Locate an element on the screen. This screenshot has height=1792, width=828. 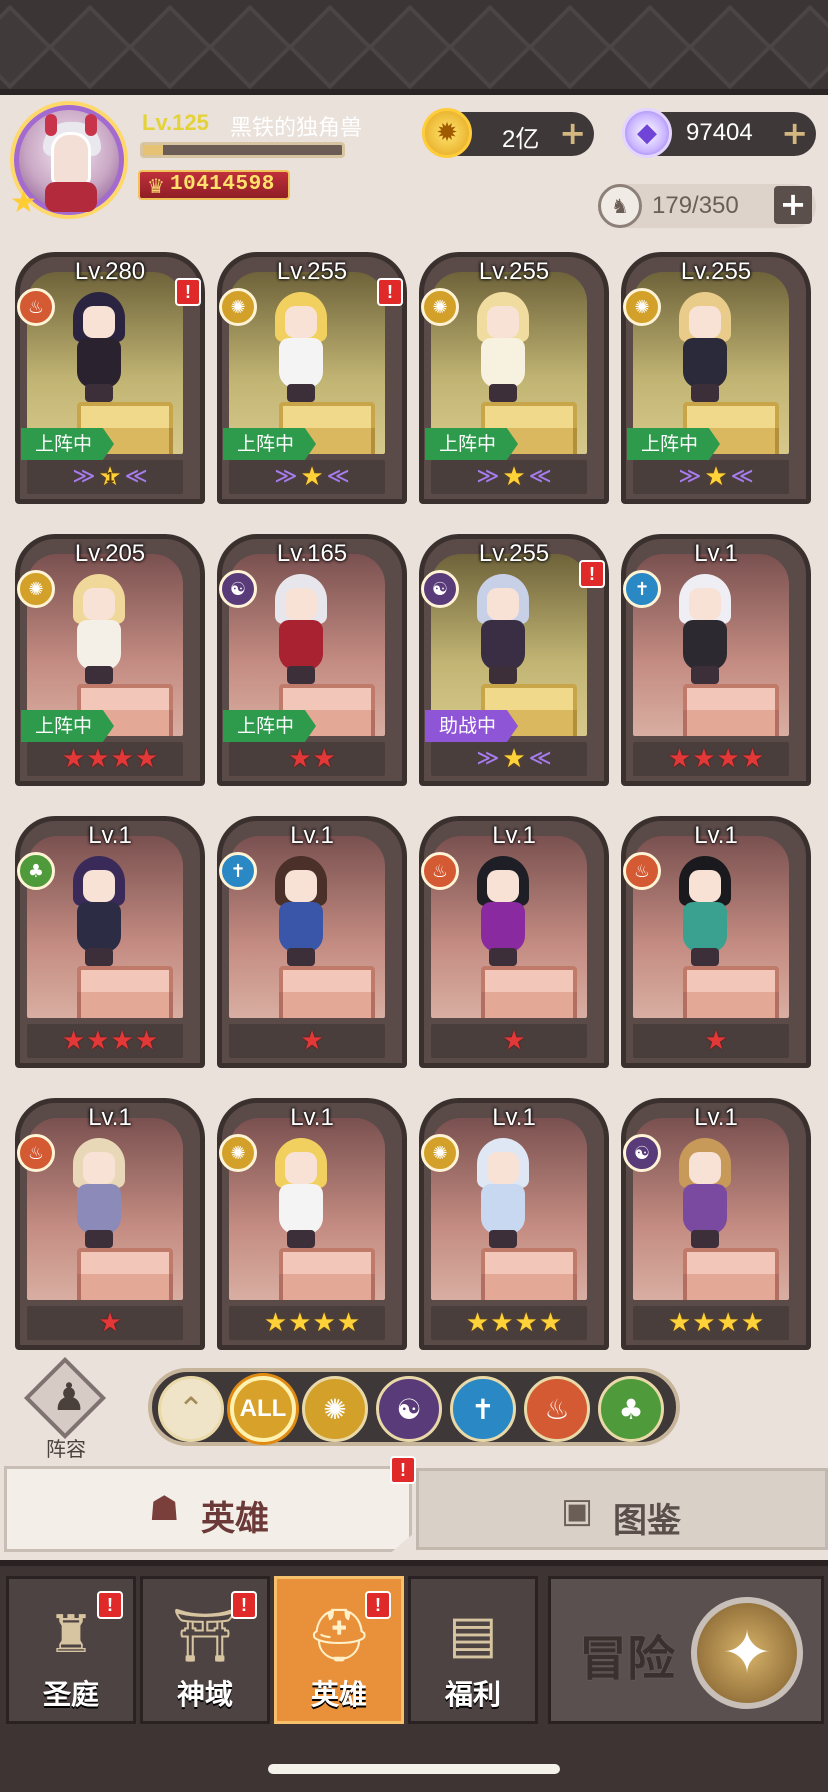
pawn-icon: ♟ is located at coordinates (69, 1397).